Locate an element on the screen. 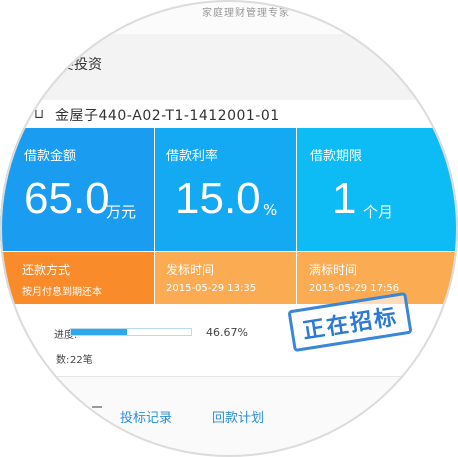 Image resolution: width=458 pixels, height=457 pixels. interest-rate-unit: % is located at coordinates (270, 210).